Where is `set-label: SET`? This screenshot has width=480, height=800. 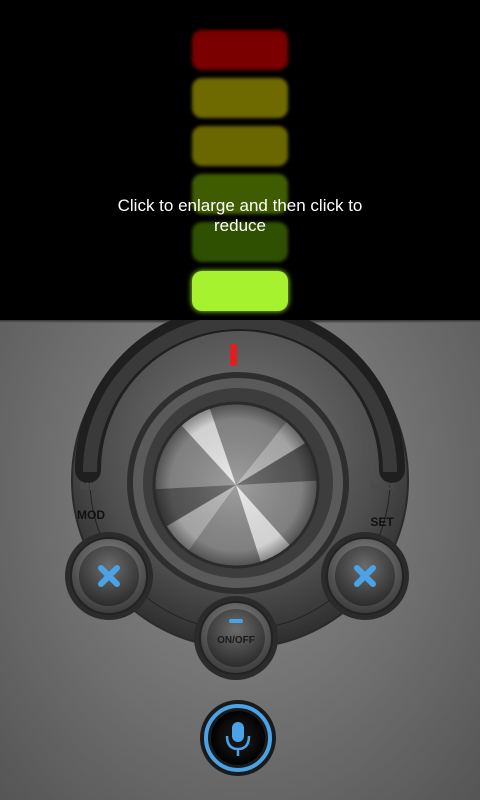
set-label: SET is located at coordinates (382, 522).